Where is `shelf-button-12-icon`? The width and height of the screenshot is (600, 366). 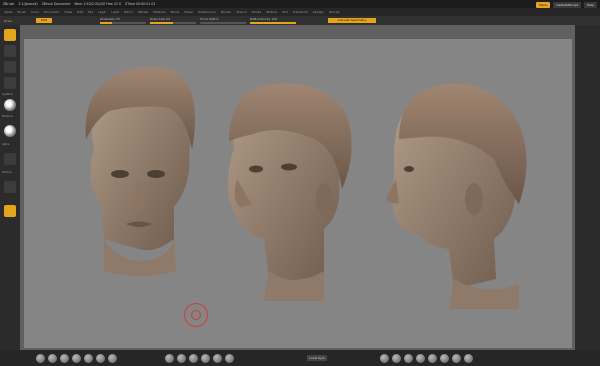 shelf-button-12-icon is located at coordinates (217, 358).